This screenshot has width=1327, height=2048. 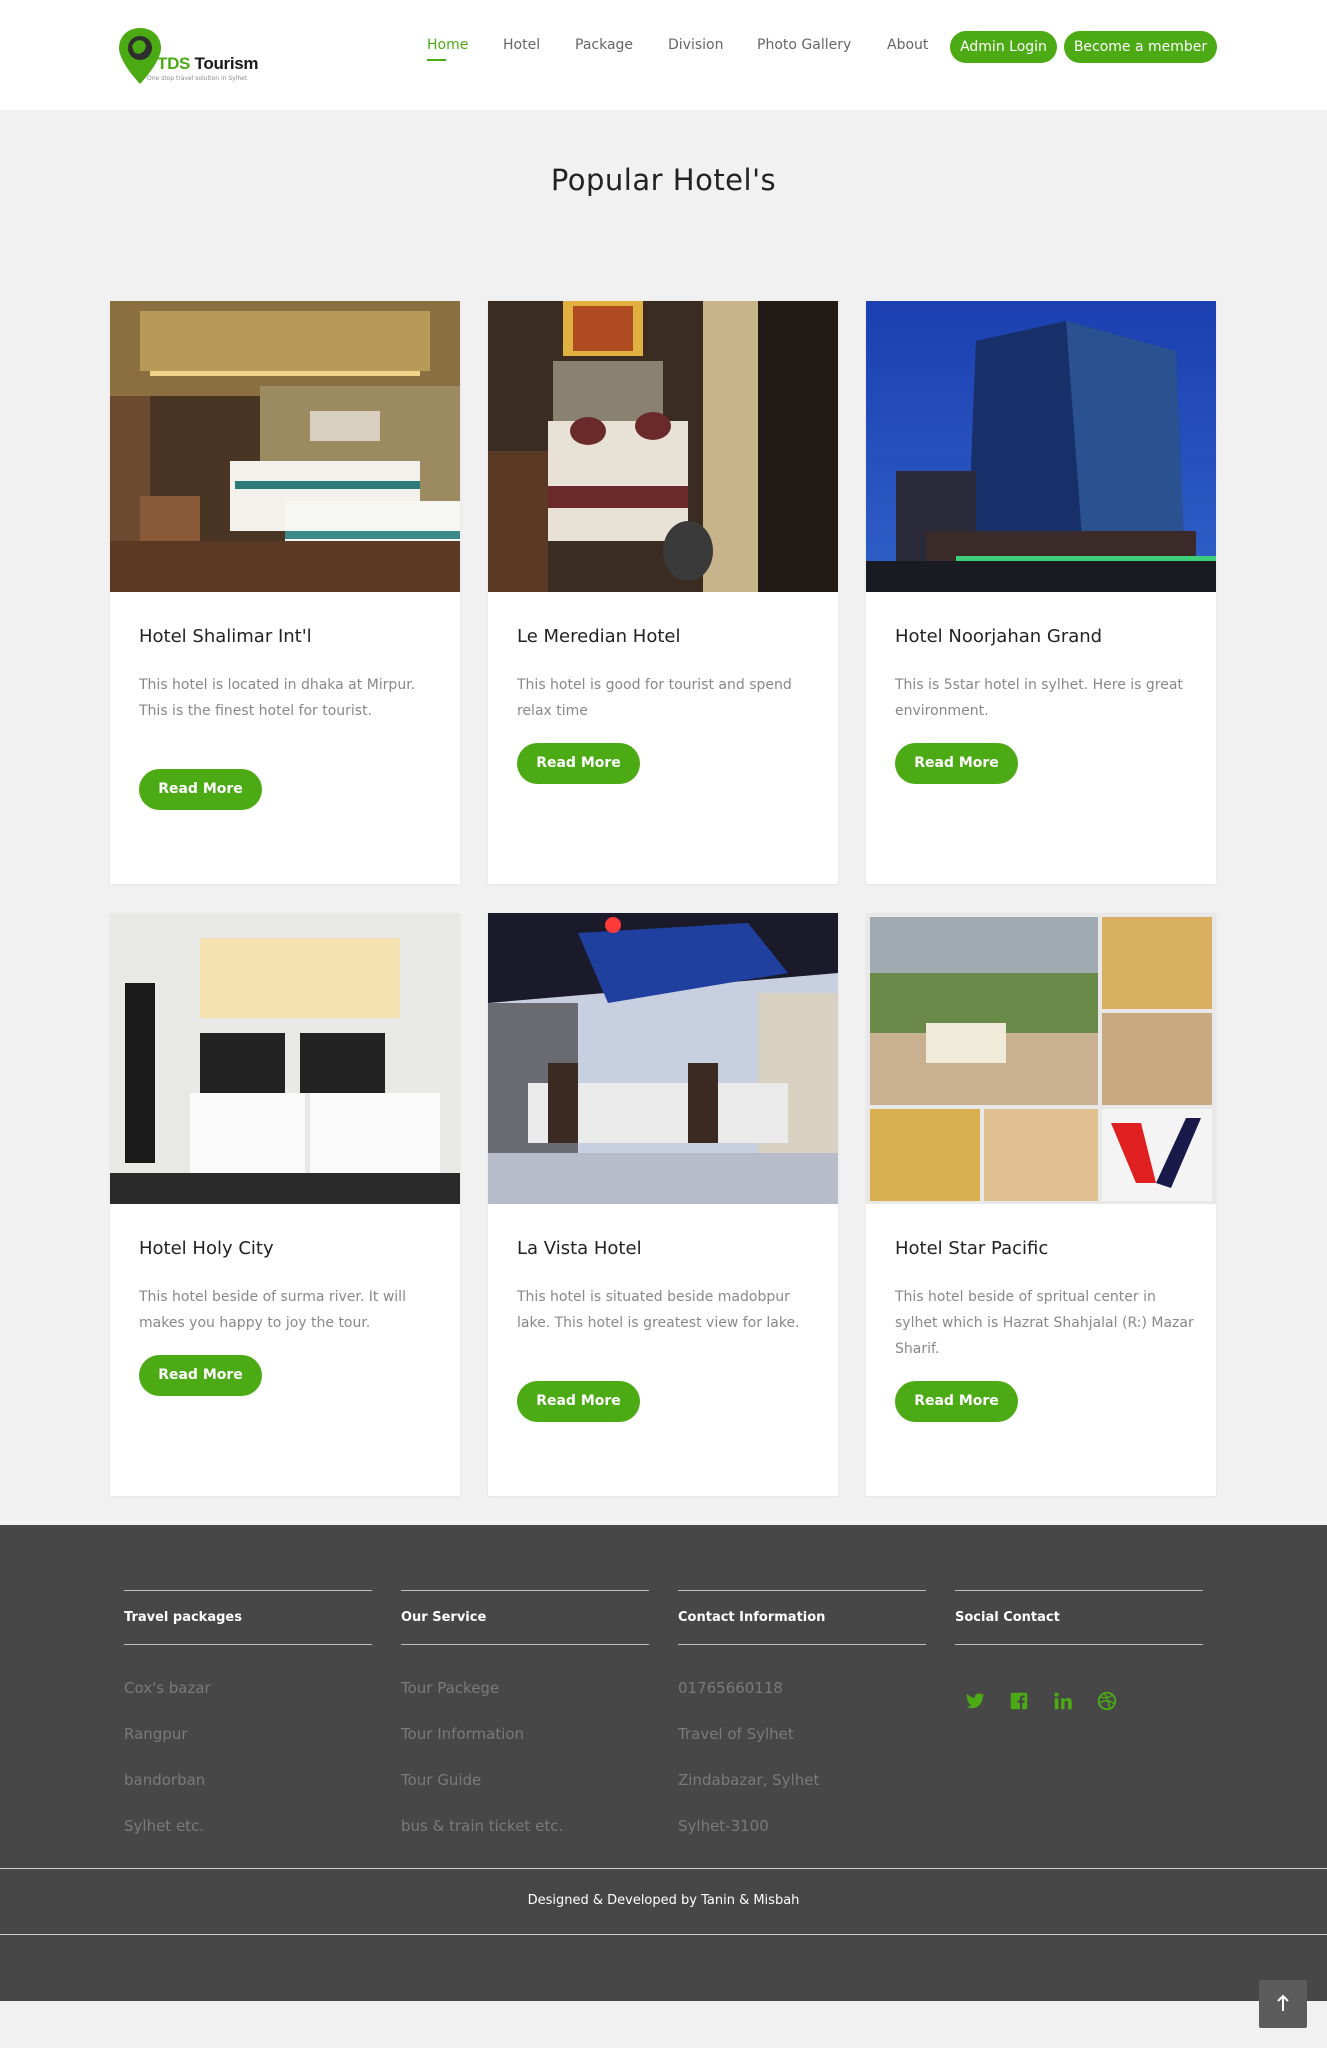 What do you see at coordinates (579, 1248) in the screenshot?
I see `hotel-name: La Vista Hotel` at bounding box center [579, 1248].